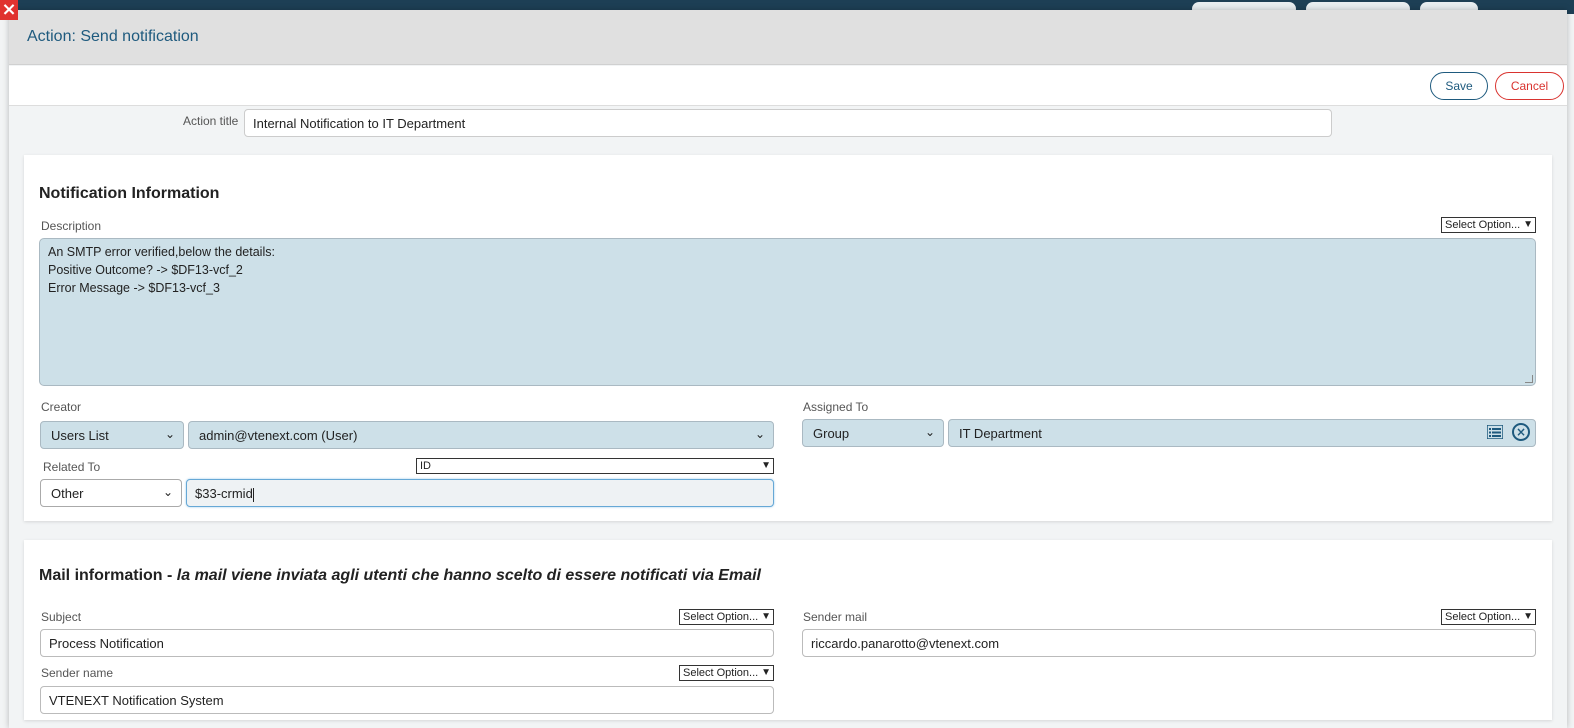 This screenshot has height=728, width=1574. What do you see at coordinates (1169, 643) in the screenshot?
I see `sender-mail-input: riccardo.panarotto@vtenext.com` at bounding box center [1169, 643].